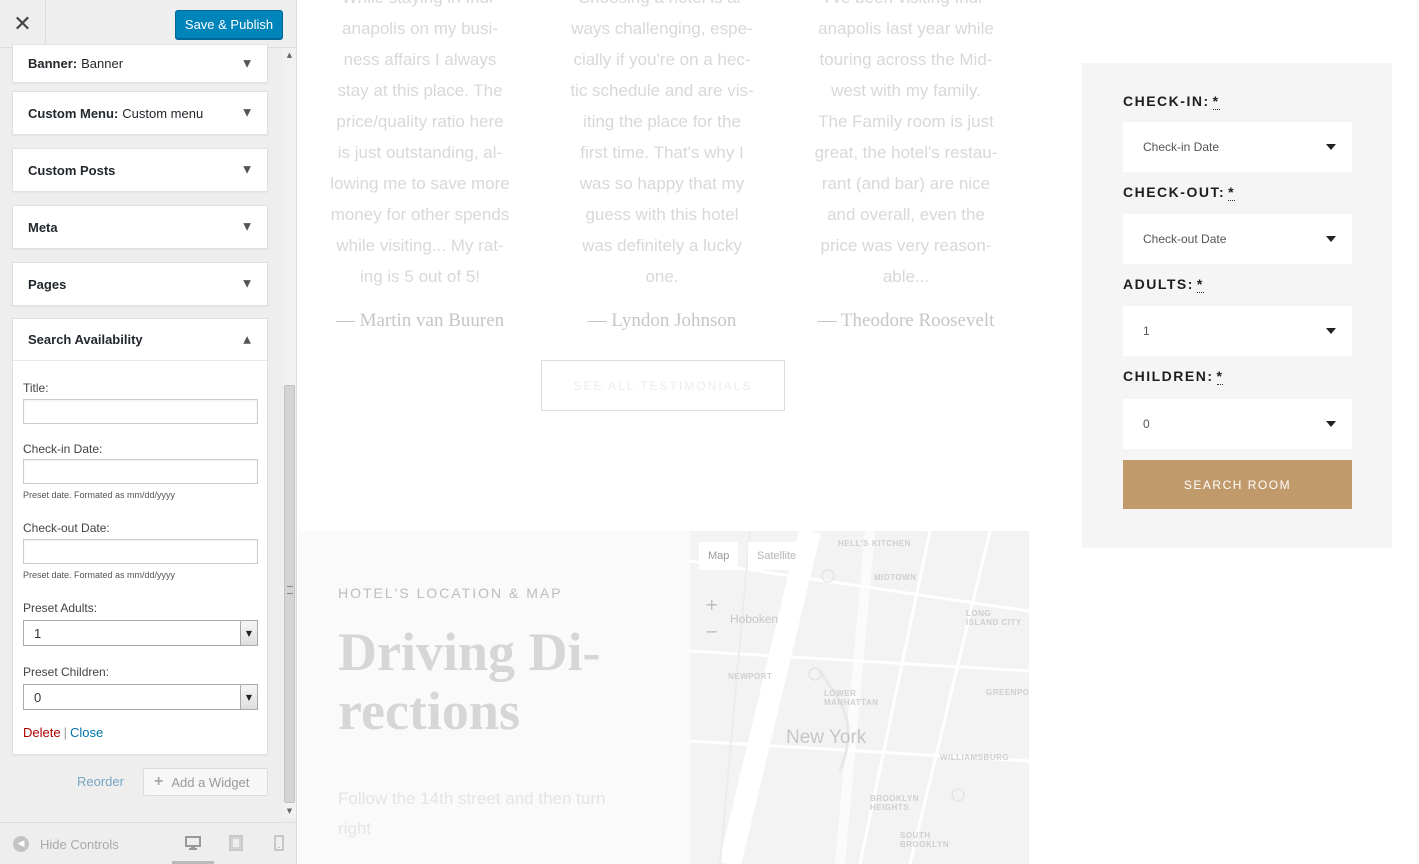 The height and width of the screenshot is (864, 1419). I want to click on widget-subtitle: Custom menu, so click(163, 113).